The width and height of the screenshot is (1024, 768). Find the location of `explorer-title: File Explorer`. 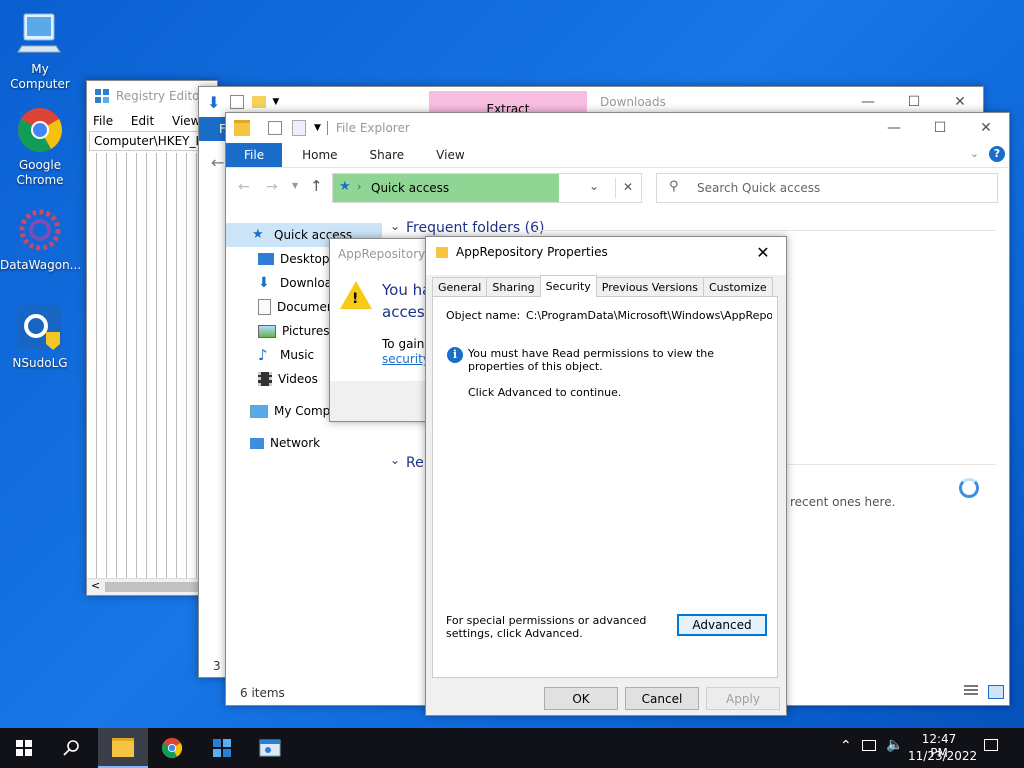

explorer-title: File Explorer is located at coordinates (372, 128).